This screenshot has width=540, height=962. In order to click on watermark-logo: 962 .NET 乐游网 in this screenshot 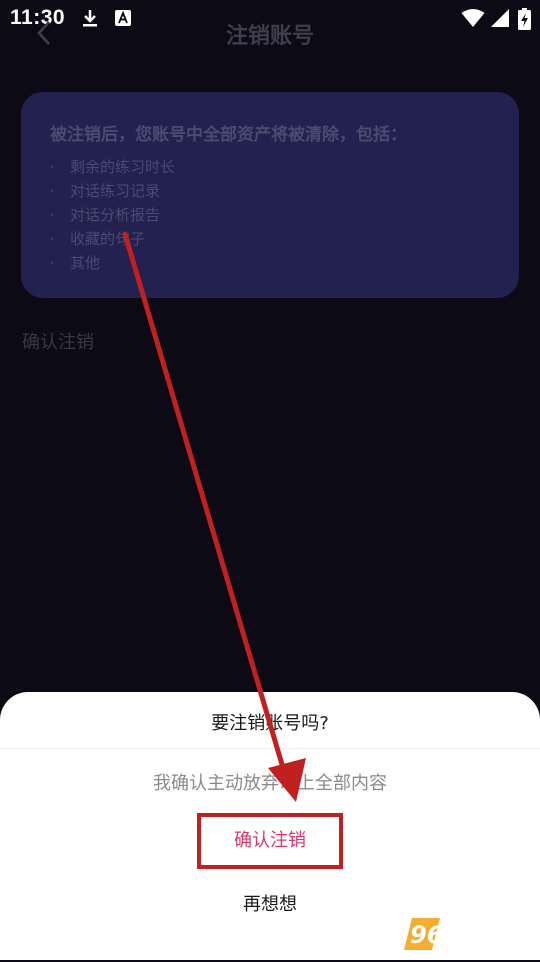, I will do `click(467, 934)`.